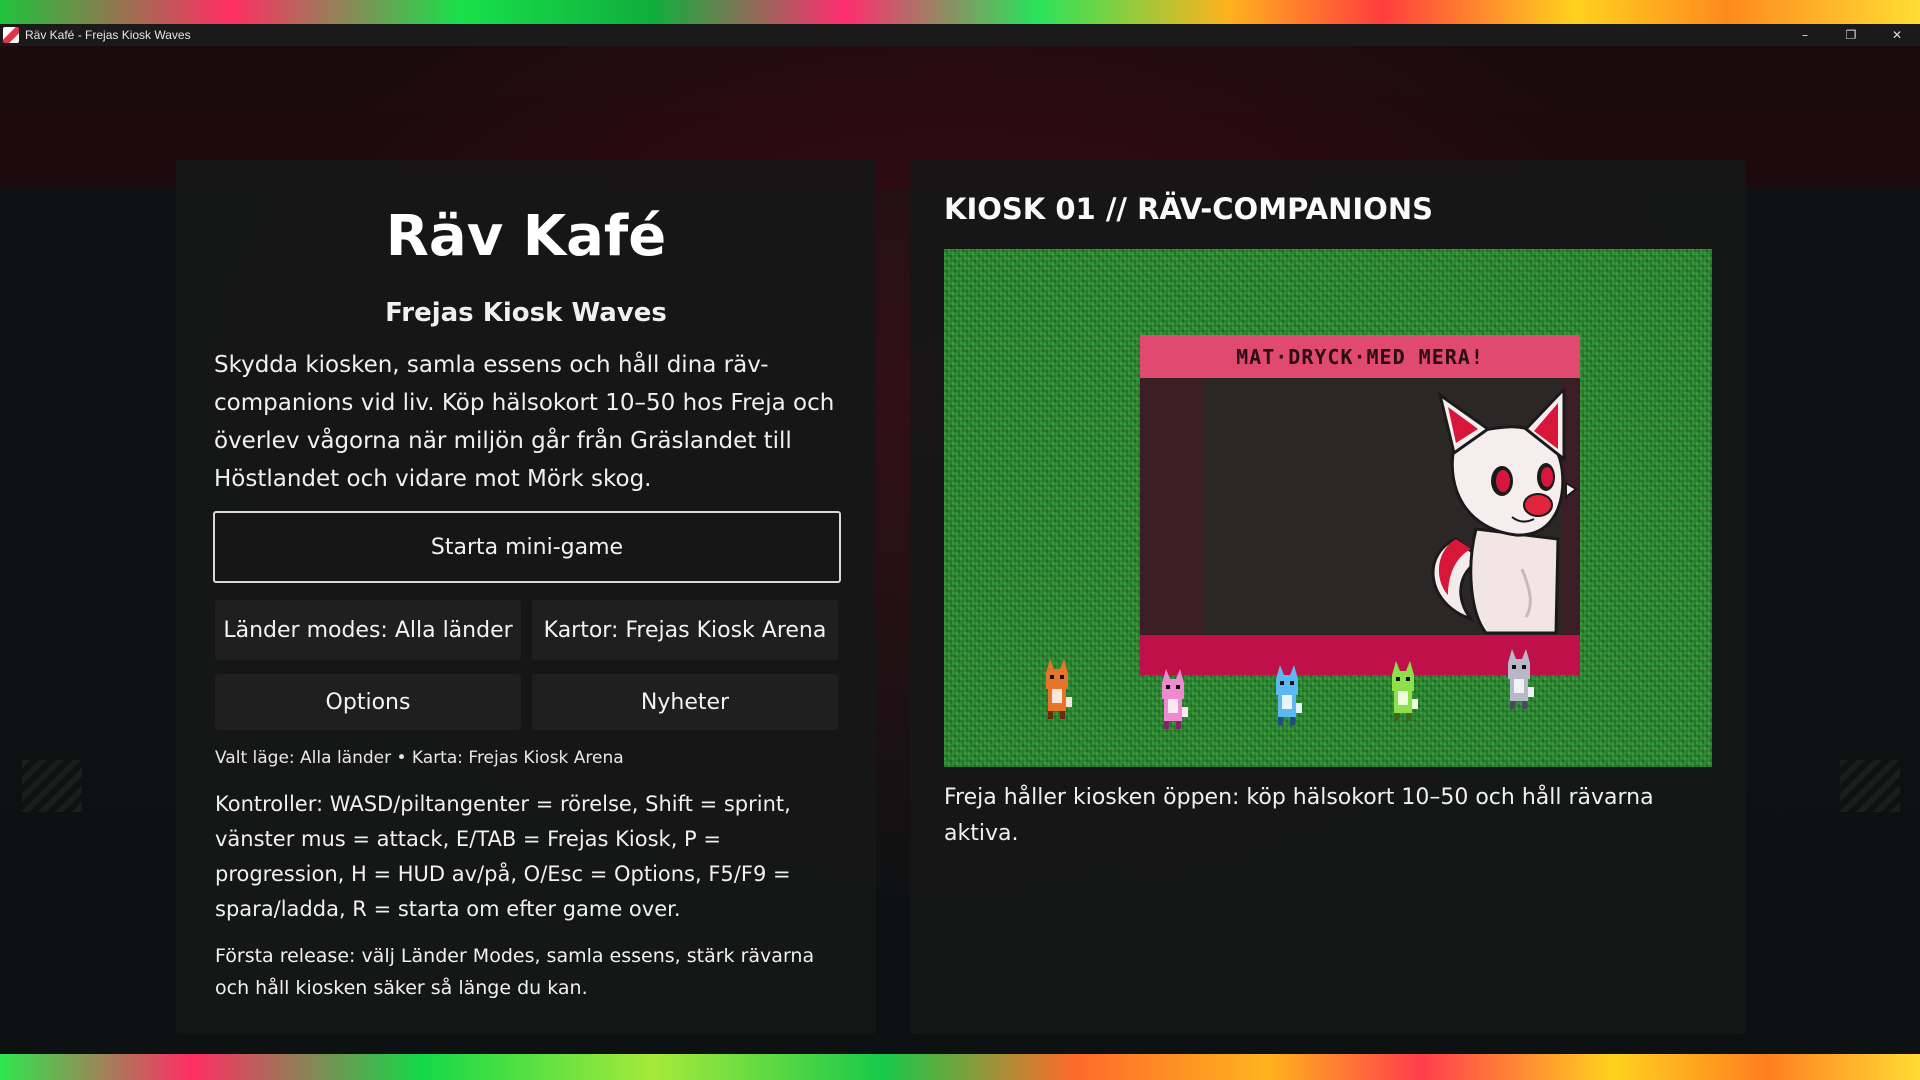 The width and height of the screenshot is (1920, 1080). I want to click on hazard-stripe-right, so click(1870, 786).